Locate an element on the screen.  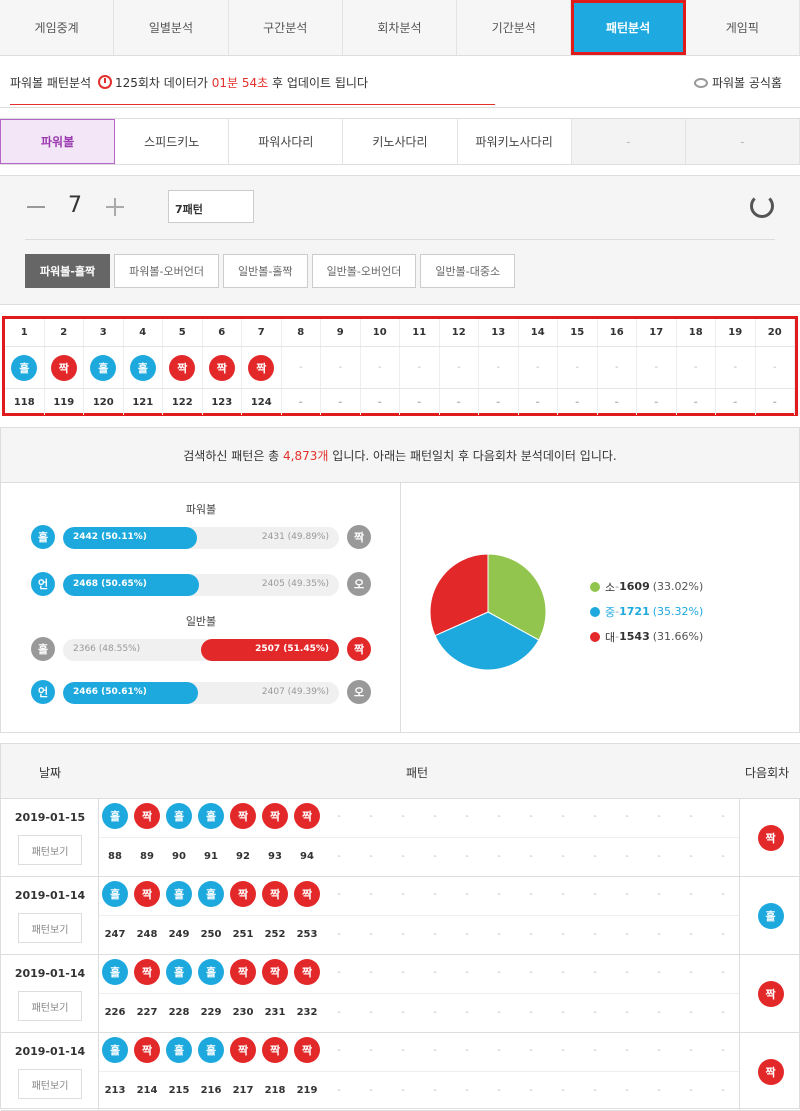
legend-percent: (33.02%) is located at coordinates (678, 586).